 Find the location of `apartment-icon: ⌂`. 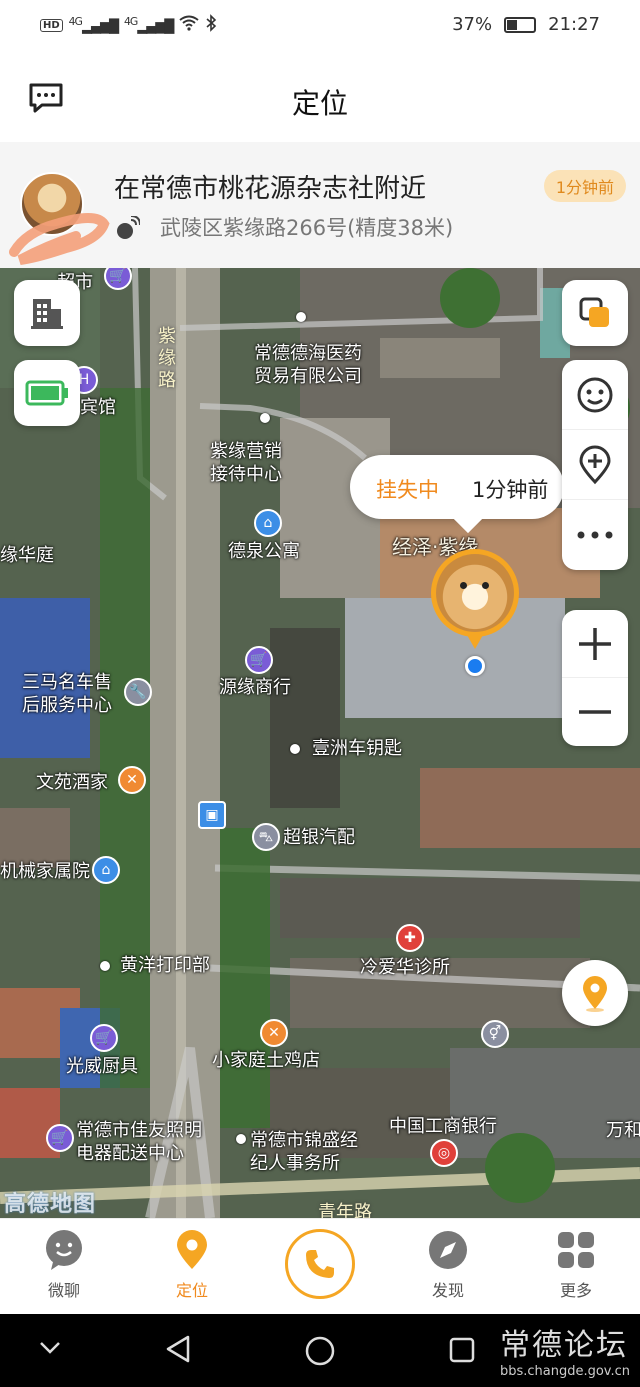

apartment-icon: ⌂ is located at coordinates (268, 523).